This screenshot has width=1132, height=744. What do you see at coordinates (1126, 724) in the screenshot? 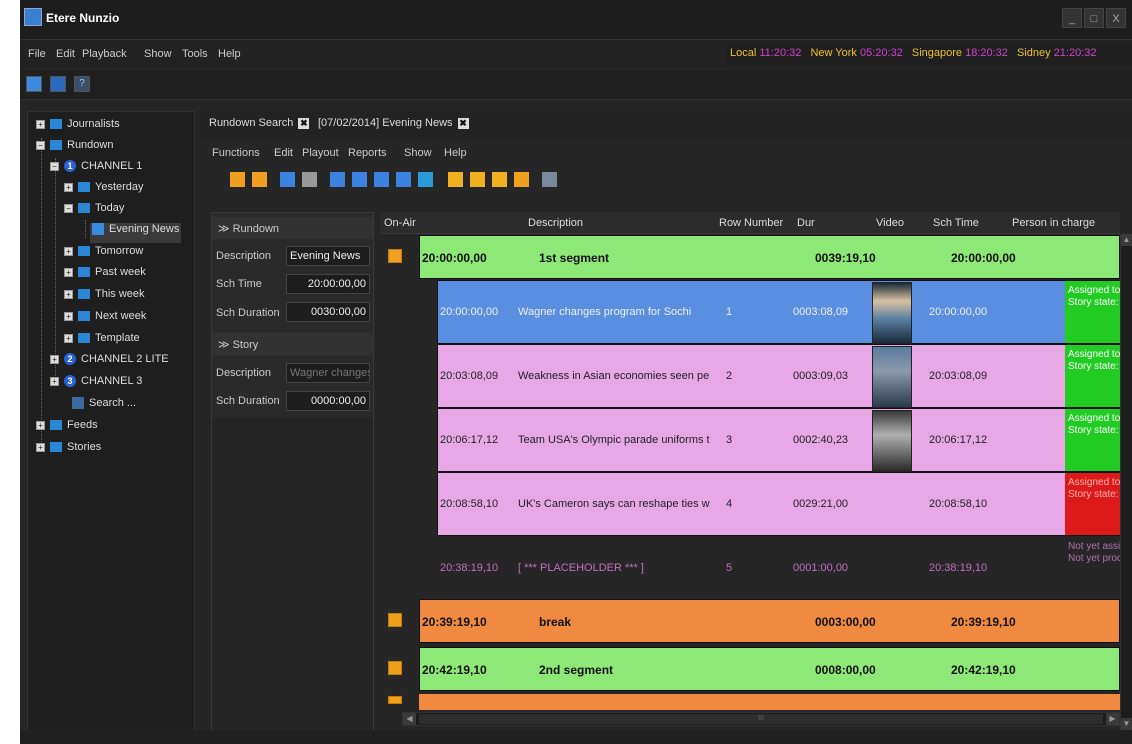
I see `scroll-down-icon: ▼` at bounding box center [1126, 724].